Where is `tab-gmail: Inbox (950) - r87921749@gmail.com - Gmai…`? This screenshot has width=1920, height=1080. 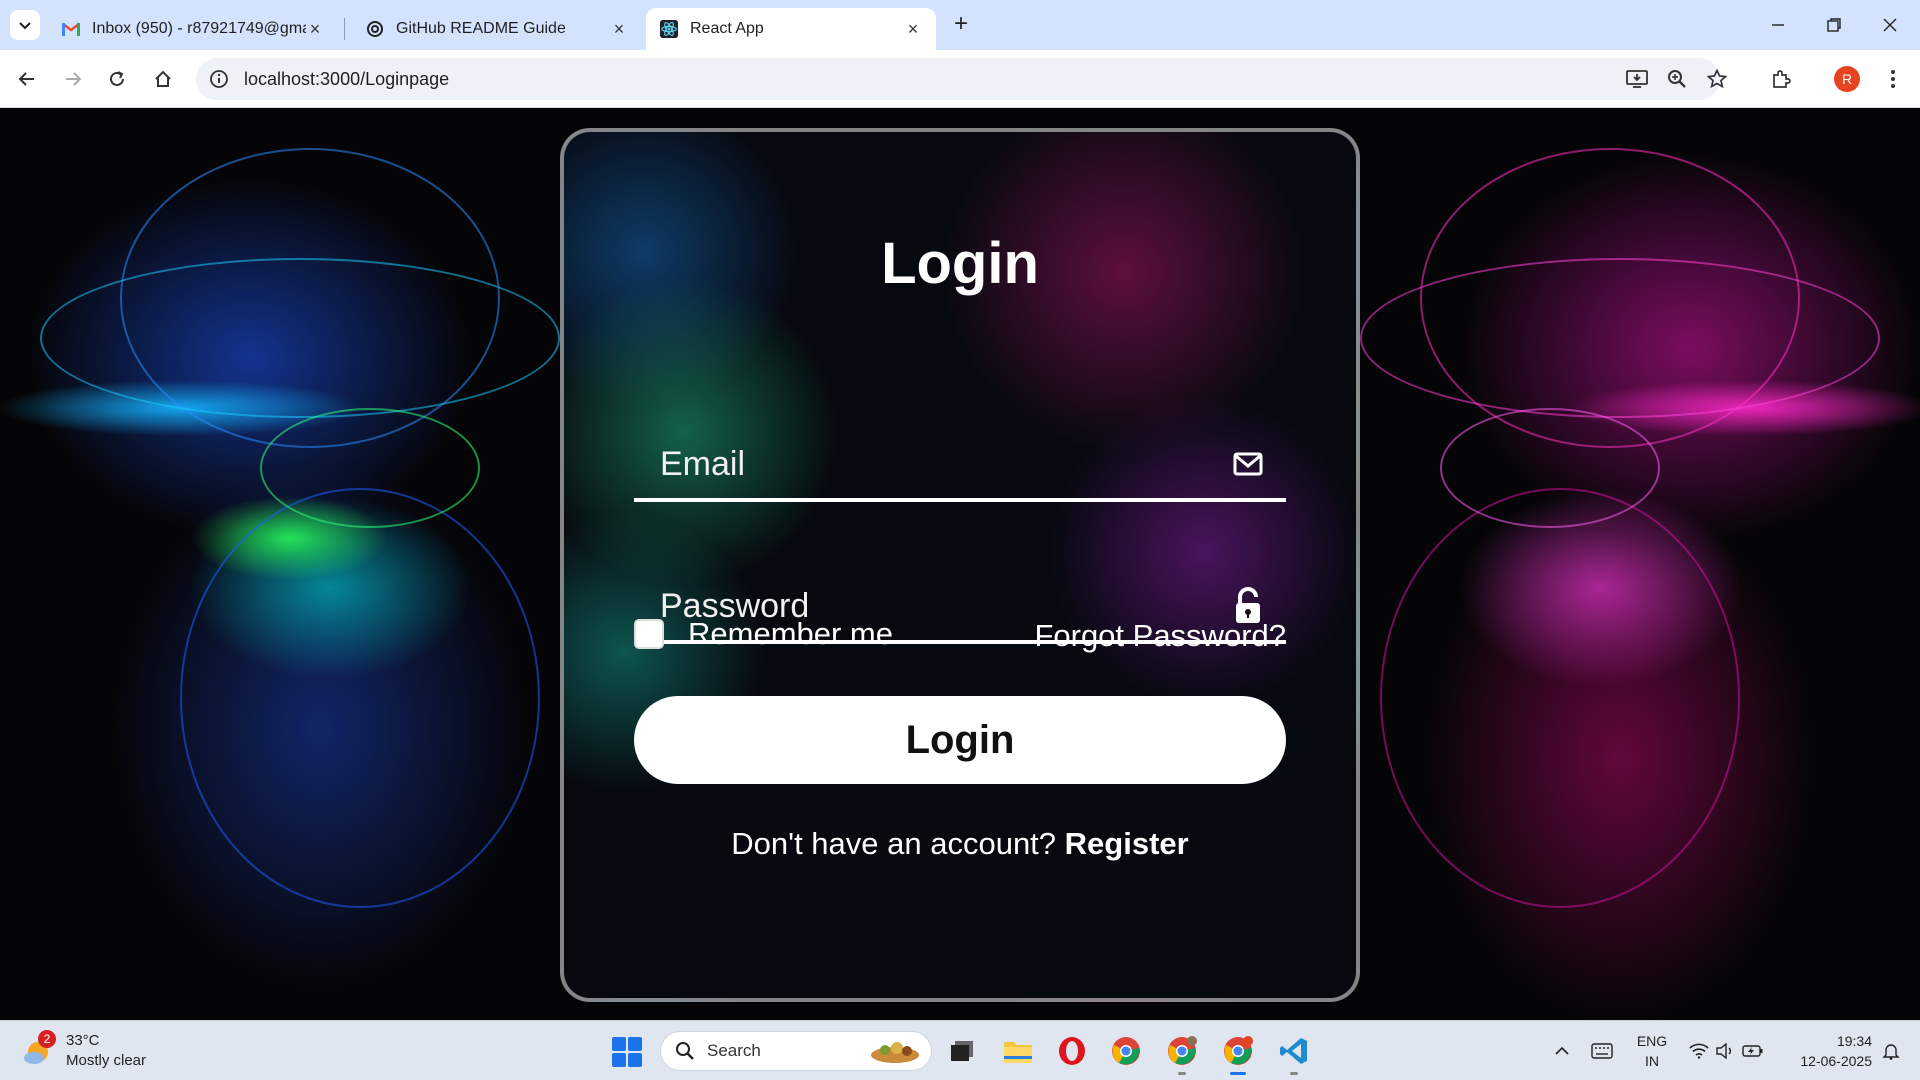
tab-gmail: Inbox (950) - r87921749@gmail.com - Gmai… is located at coordinates (193, 29).